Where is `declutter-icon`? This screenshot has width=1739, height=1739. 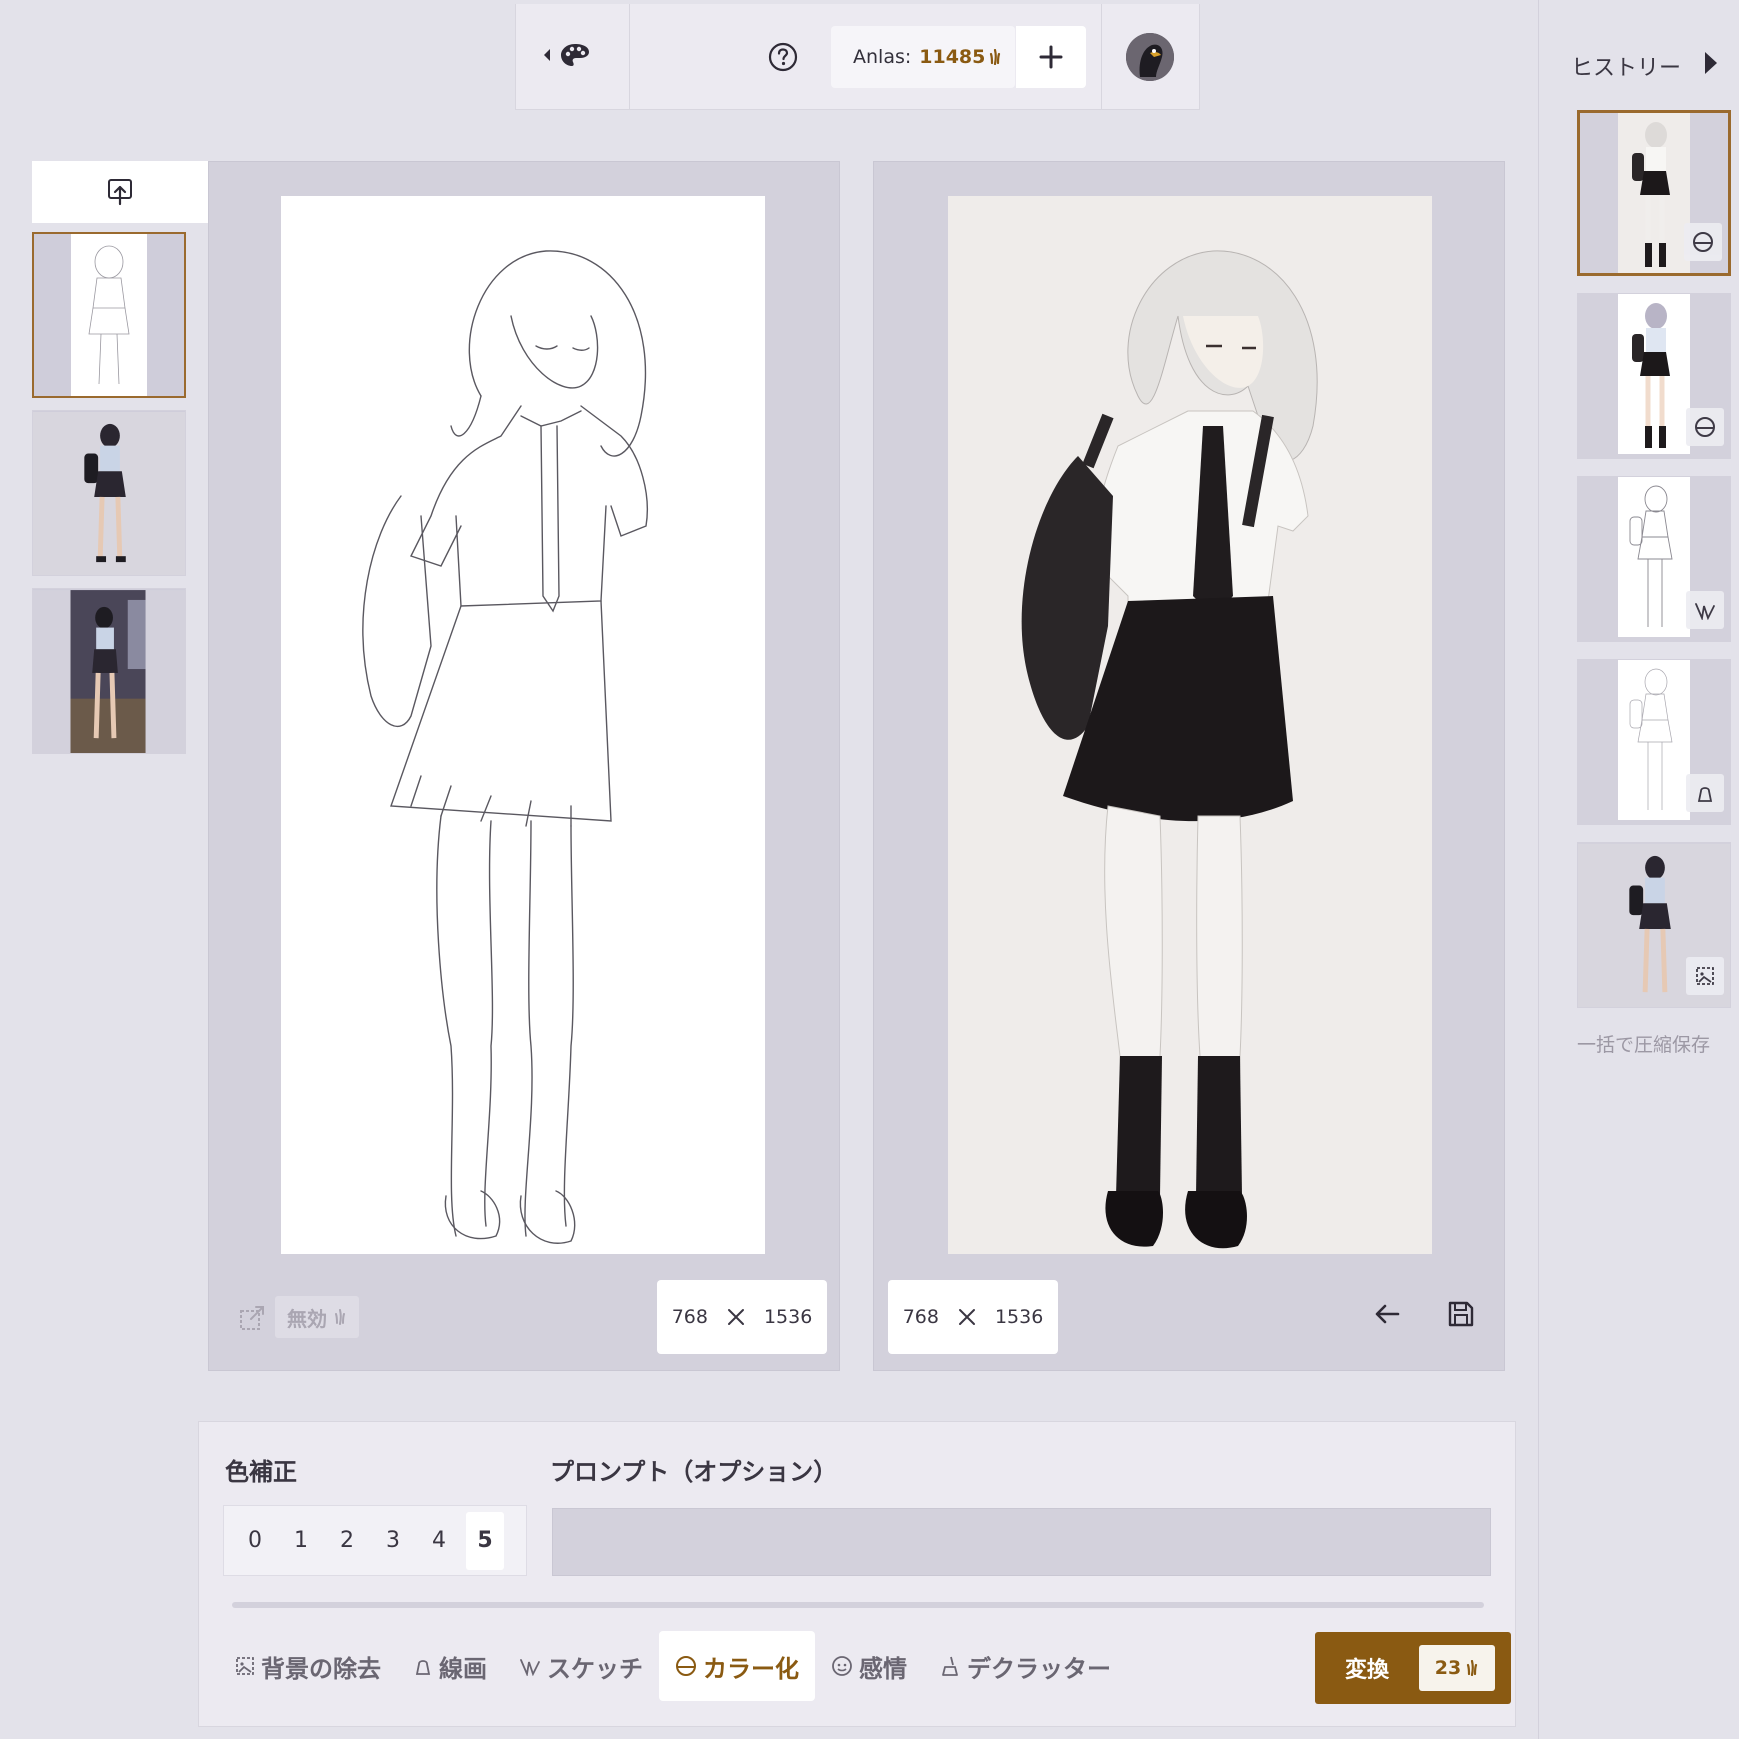 declutter-icon is located at coordinates (950, 1666).